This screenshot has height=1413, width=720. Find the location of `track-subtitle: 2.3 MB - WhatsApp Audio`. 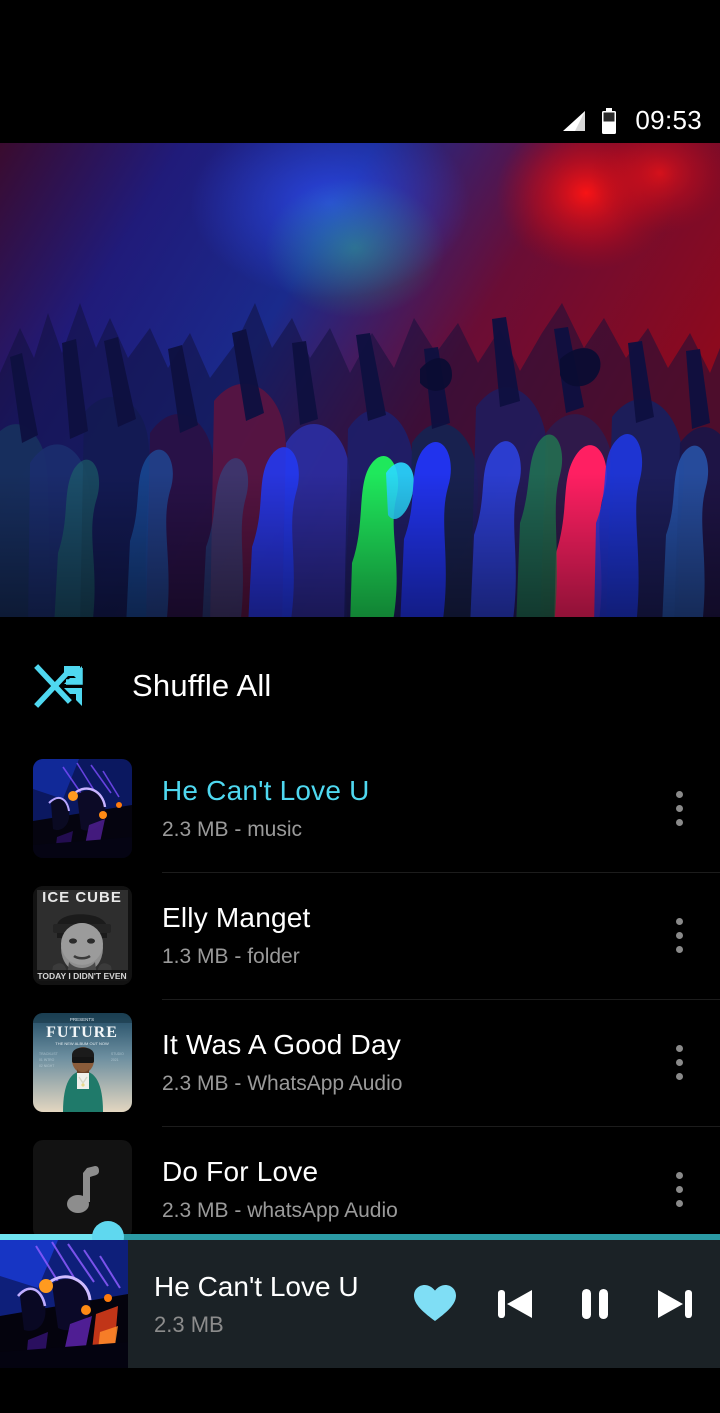

track-subtitle: 2.3 MB - WhatsApp Audio is located at coordinates (282, 1083).